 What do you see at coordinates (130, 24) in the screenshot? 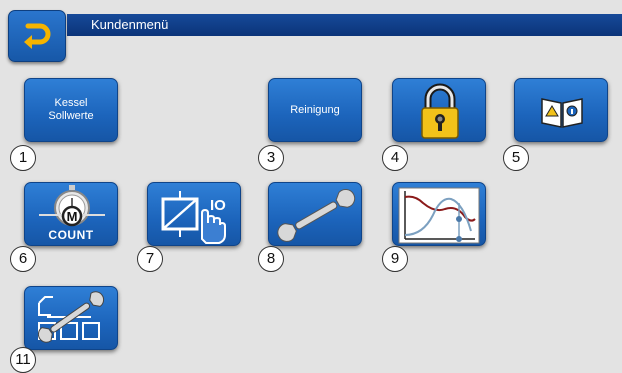
I see `page-title: Kundenmenü` at bounding box center [130, 24].